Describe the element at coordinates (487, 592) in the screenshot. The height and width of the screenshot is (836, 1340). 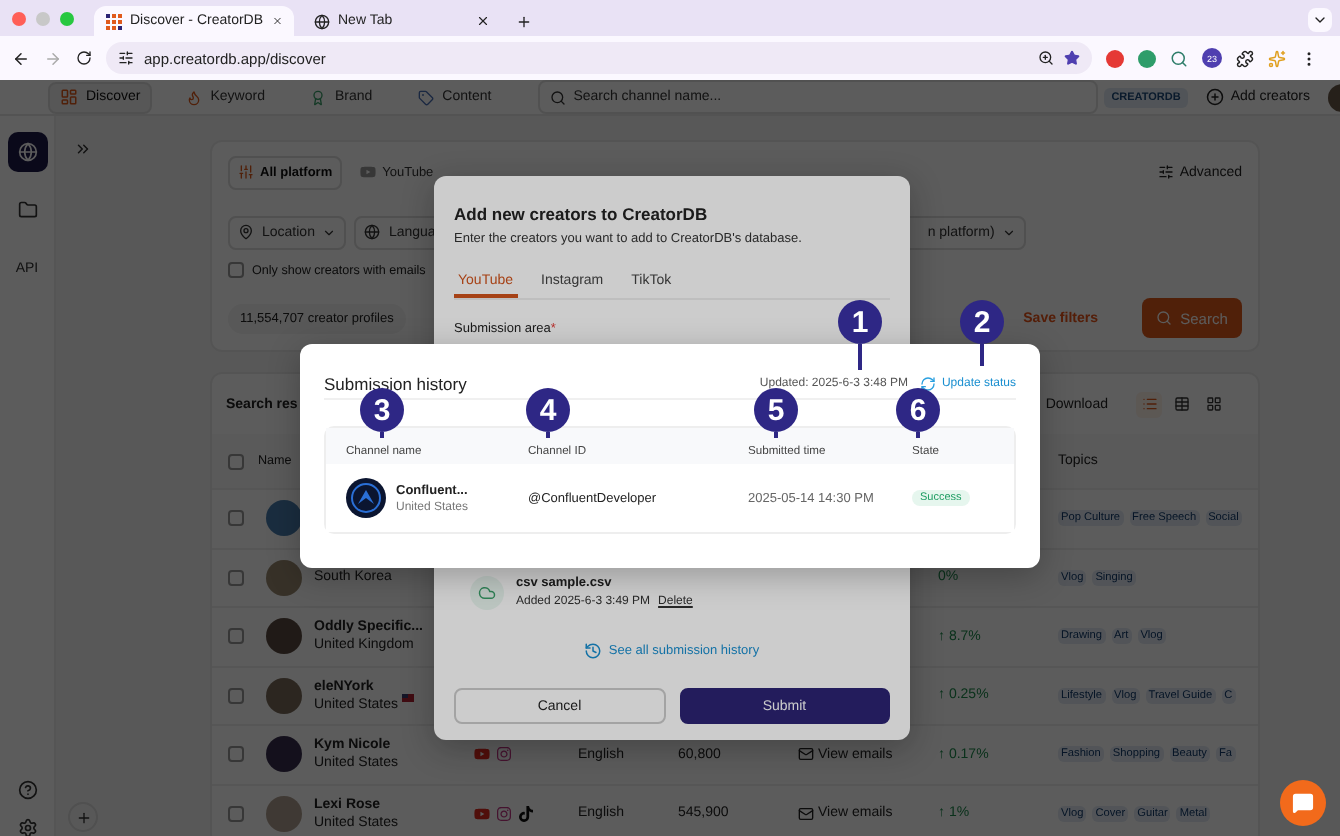
I see `cloud-icon` at that location.